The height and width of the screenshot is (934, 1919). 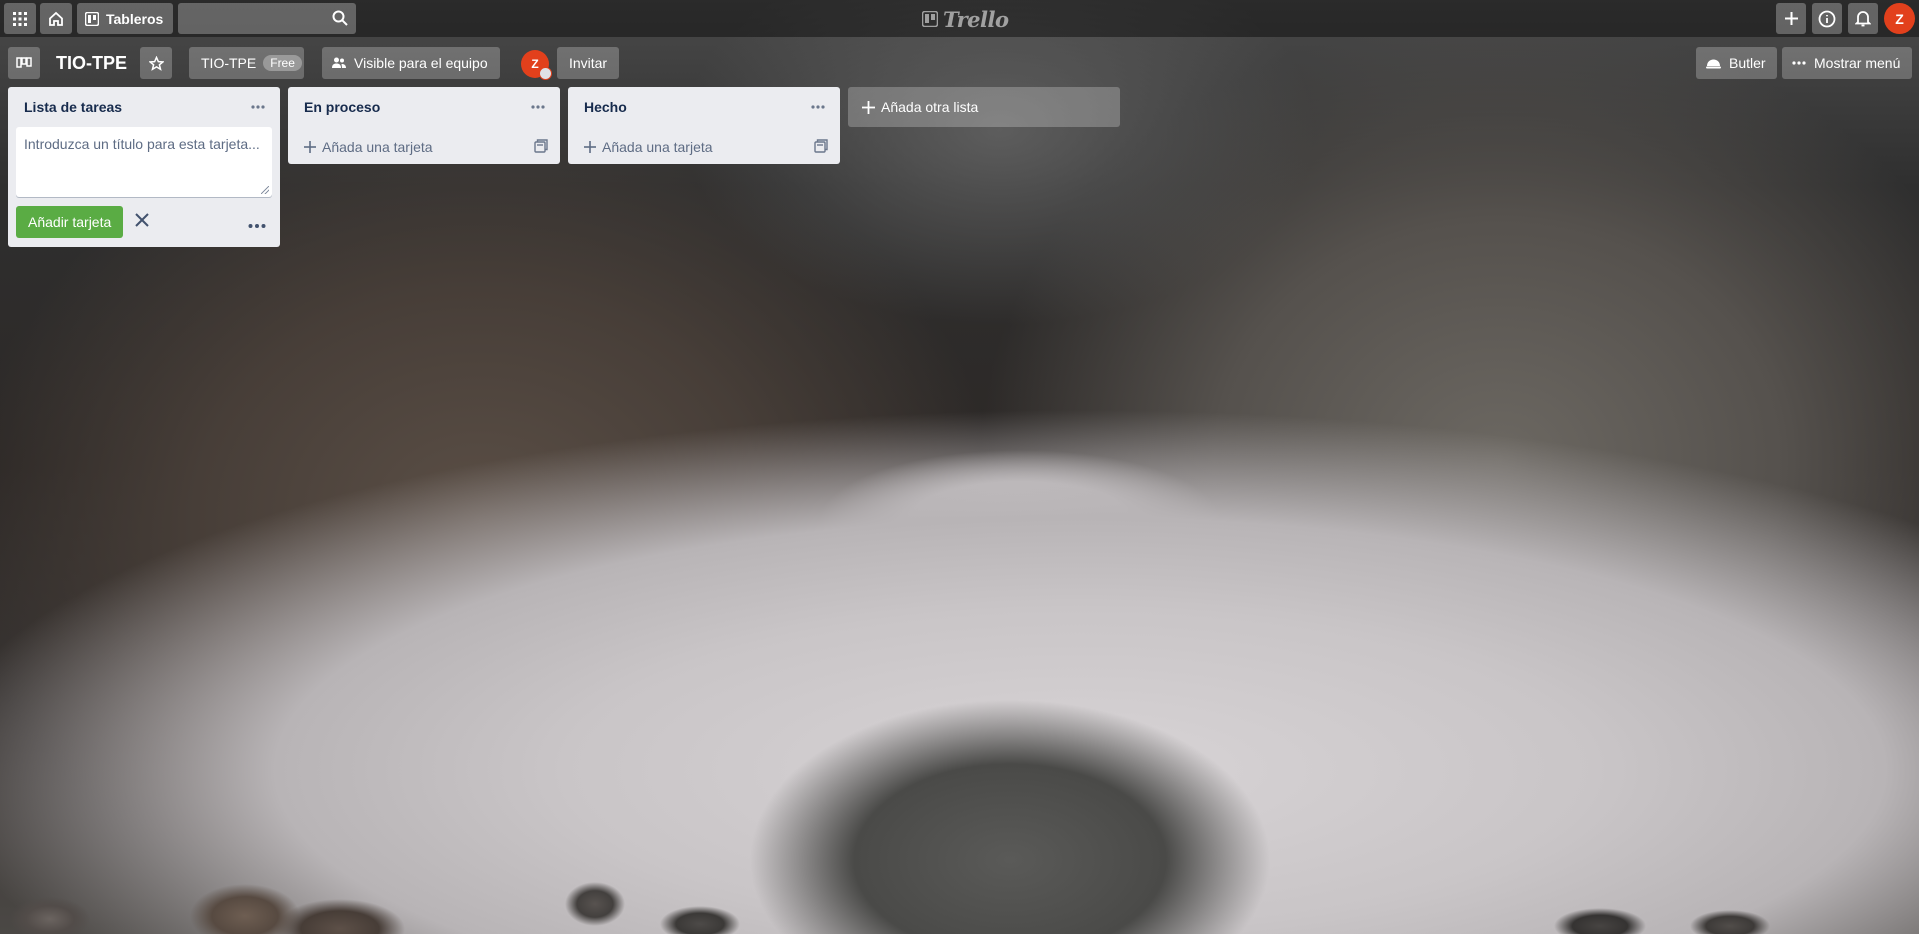 I want to click on home-button, so click(x=56, y=18).